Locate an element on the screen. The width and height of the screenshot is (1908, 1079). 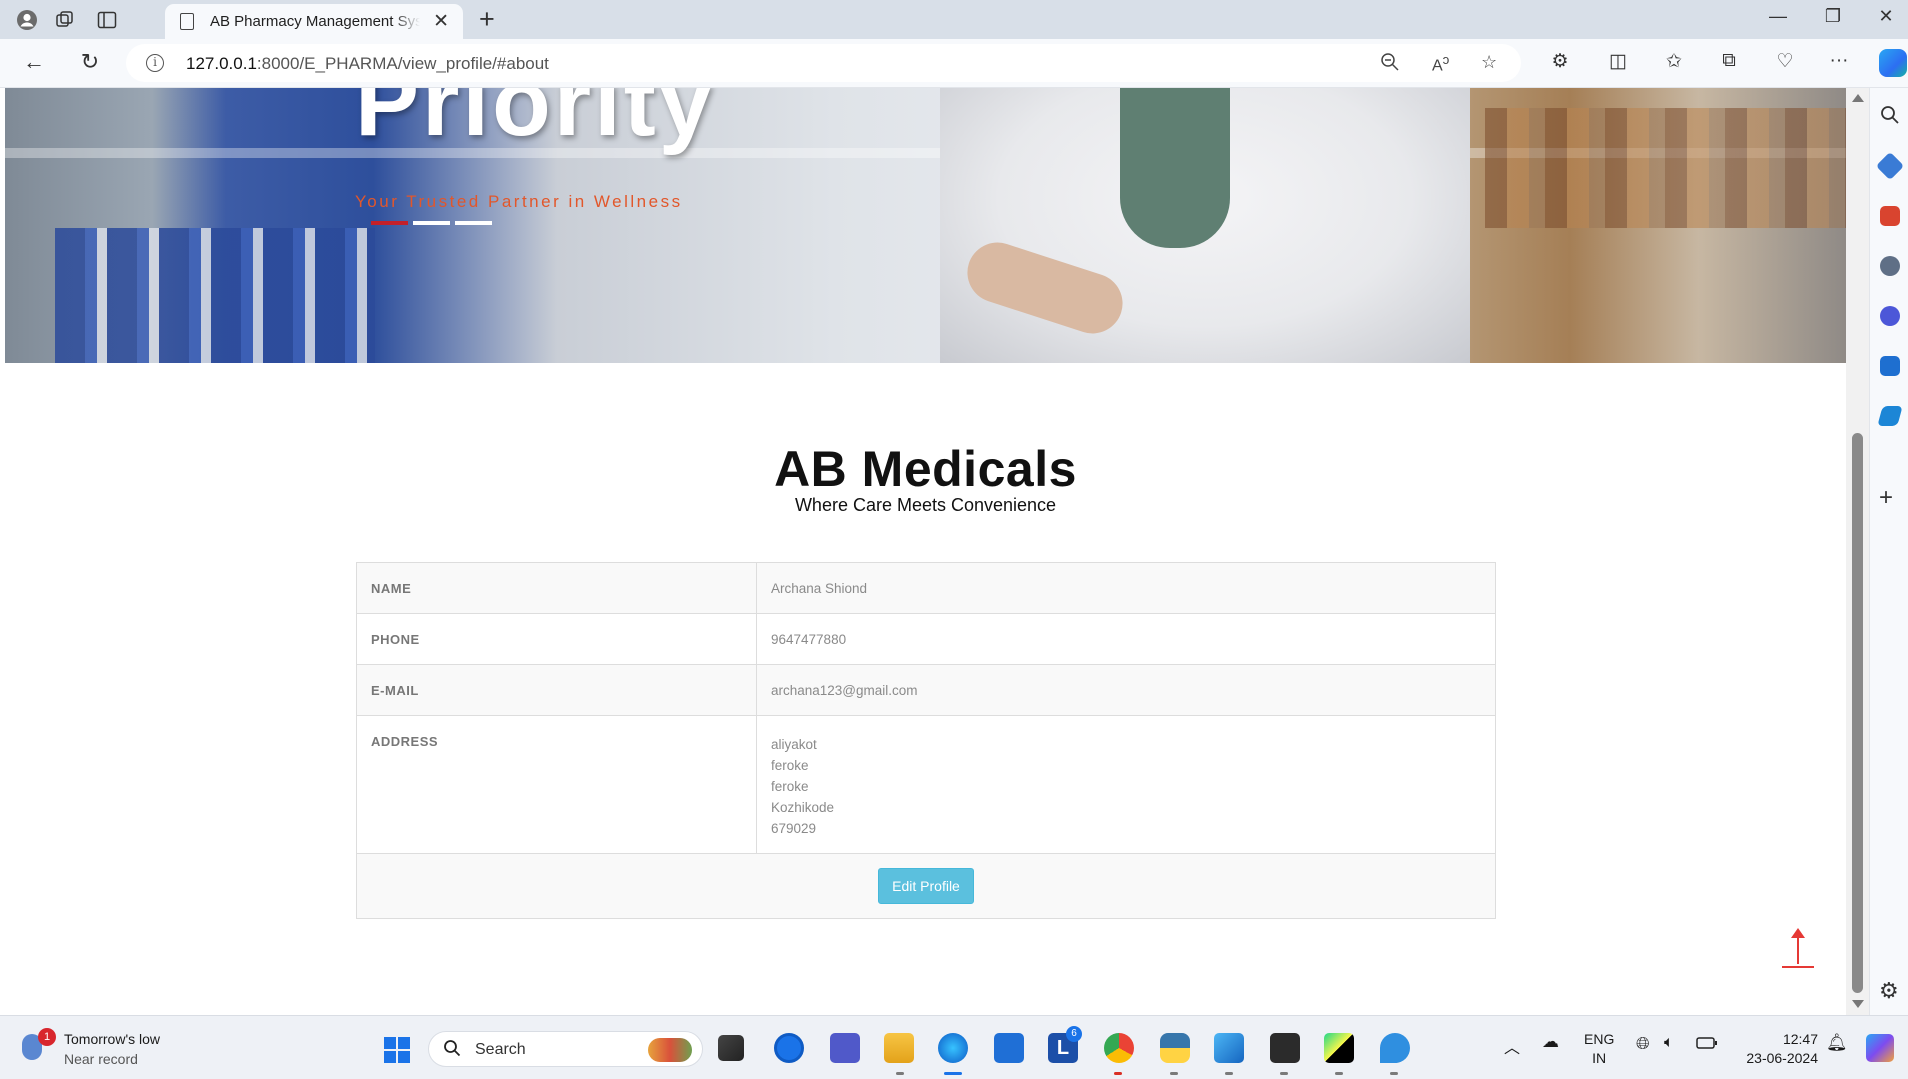
edge-icon is located at coordinates (953, 1048).